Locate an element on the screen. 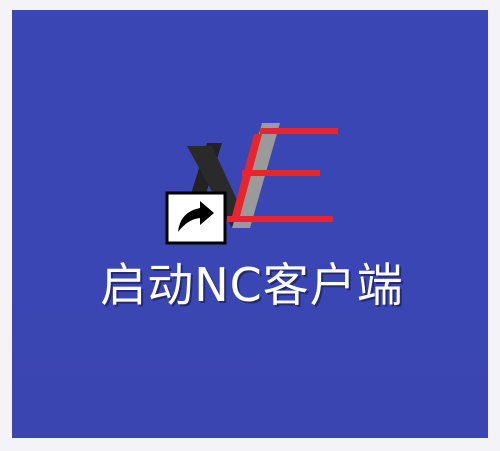  shortcut-label: 启动NC客户端 is located at coordinates (252, 285).